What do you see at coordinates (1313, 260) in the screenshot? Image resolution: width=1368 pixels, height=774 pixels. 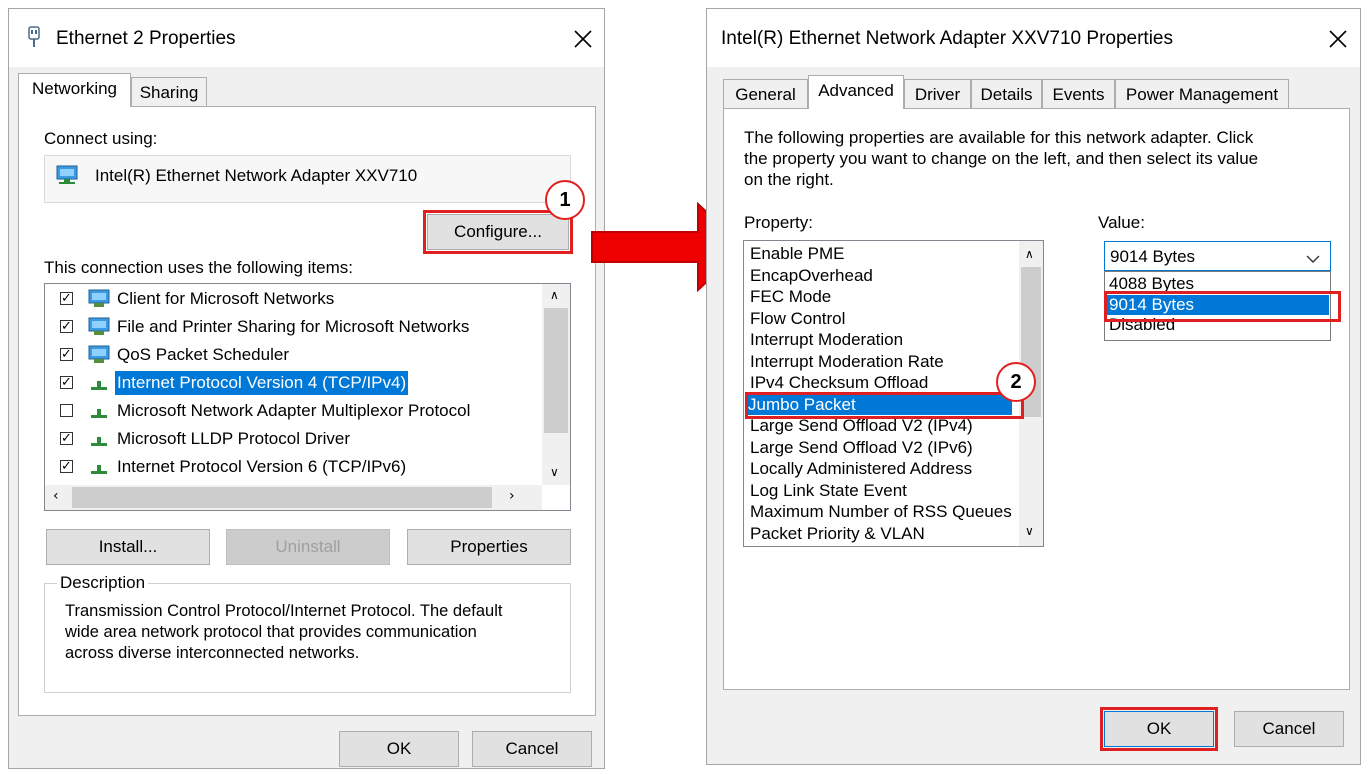 I see `chevron-down-icon` at bounding box center [1313, 260].